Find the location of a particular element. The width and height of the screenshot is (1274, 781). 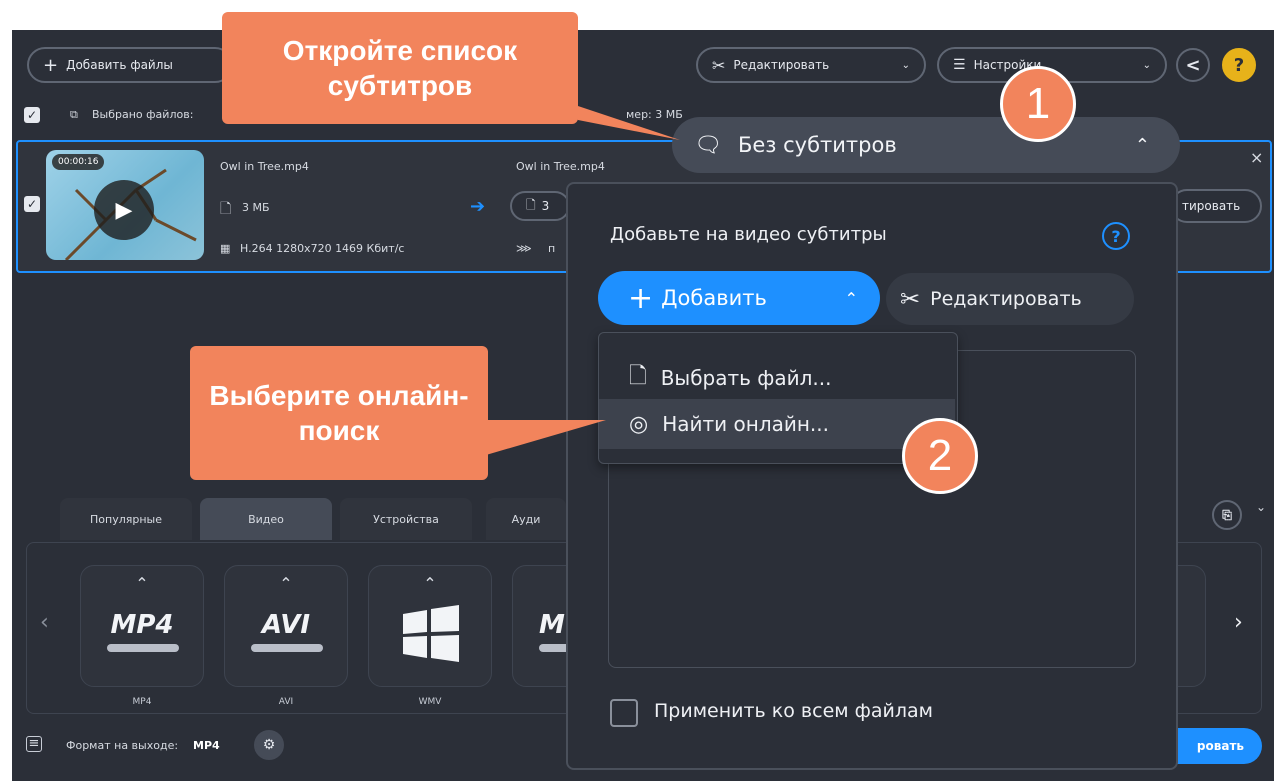

step-badge-2: 2 is located at coordinates (940, 456).